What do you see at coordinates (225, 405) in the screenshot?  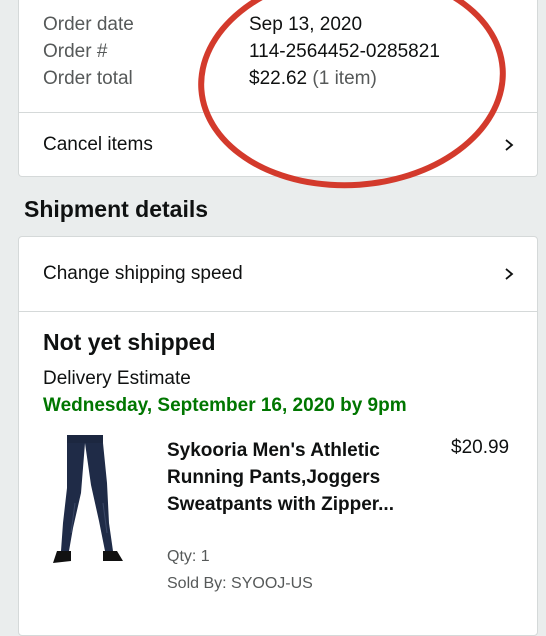 I see `delivery-estimate-date: Wednesday, September 16, 2020 by 9pm` at bounding box center [225, 405].